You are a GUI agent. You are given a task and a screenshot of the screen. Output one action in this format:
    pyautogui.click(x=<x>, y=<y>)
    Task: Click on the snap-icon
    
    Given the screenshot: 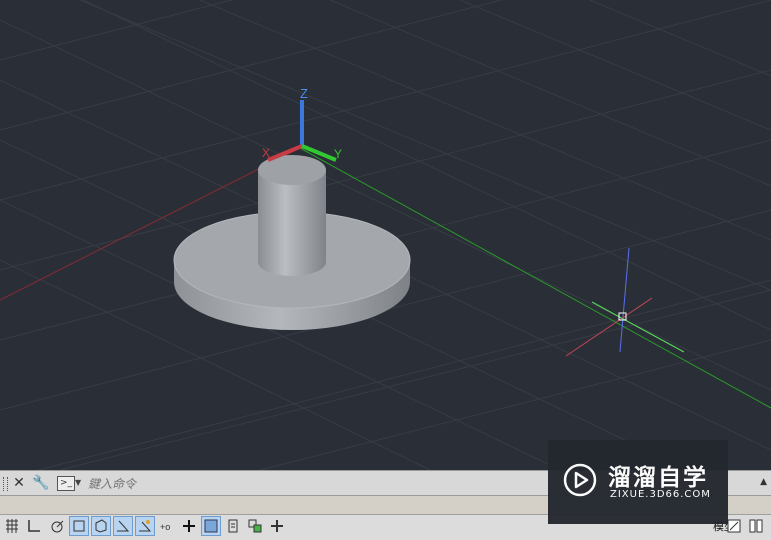 What is the action you would take?
    pyautogui.click(x=34, y=526)
    